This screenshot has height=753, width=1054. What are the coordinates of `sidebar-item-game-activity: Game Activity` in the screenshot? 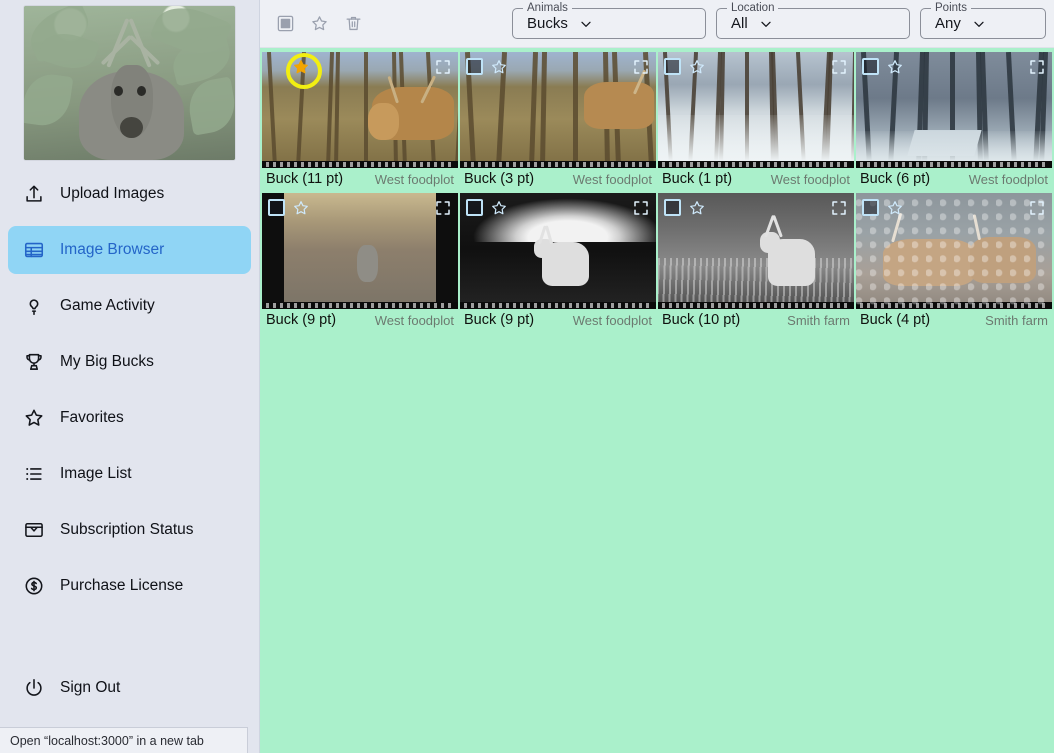 It's located at (129, 306).